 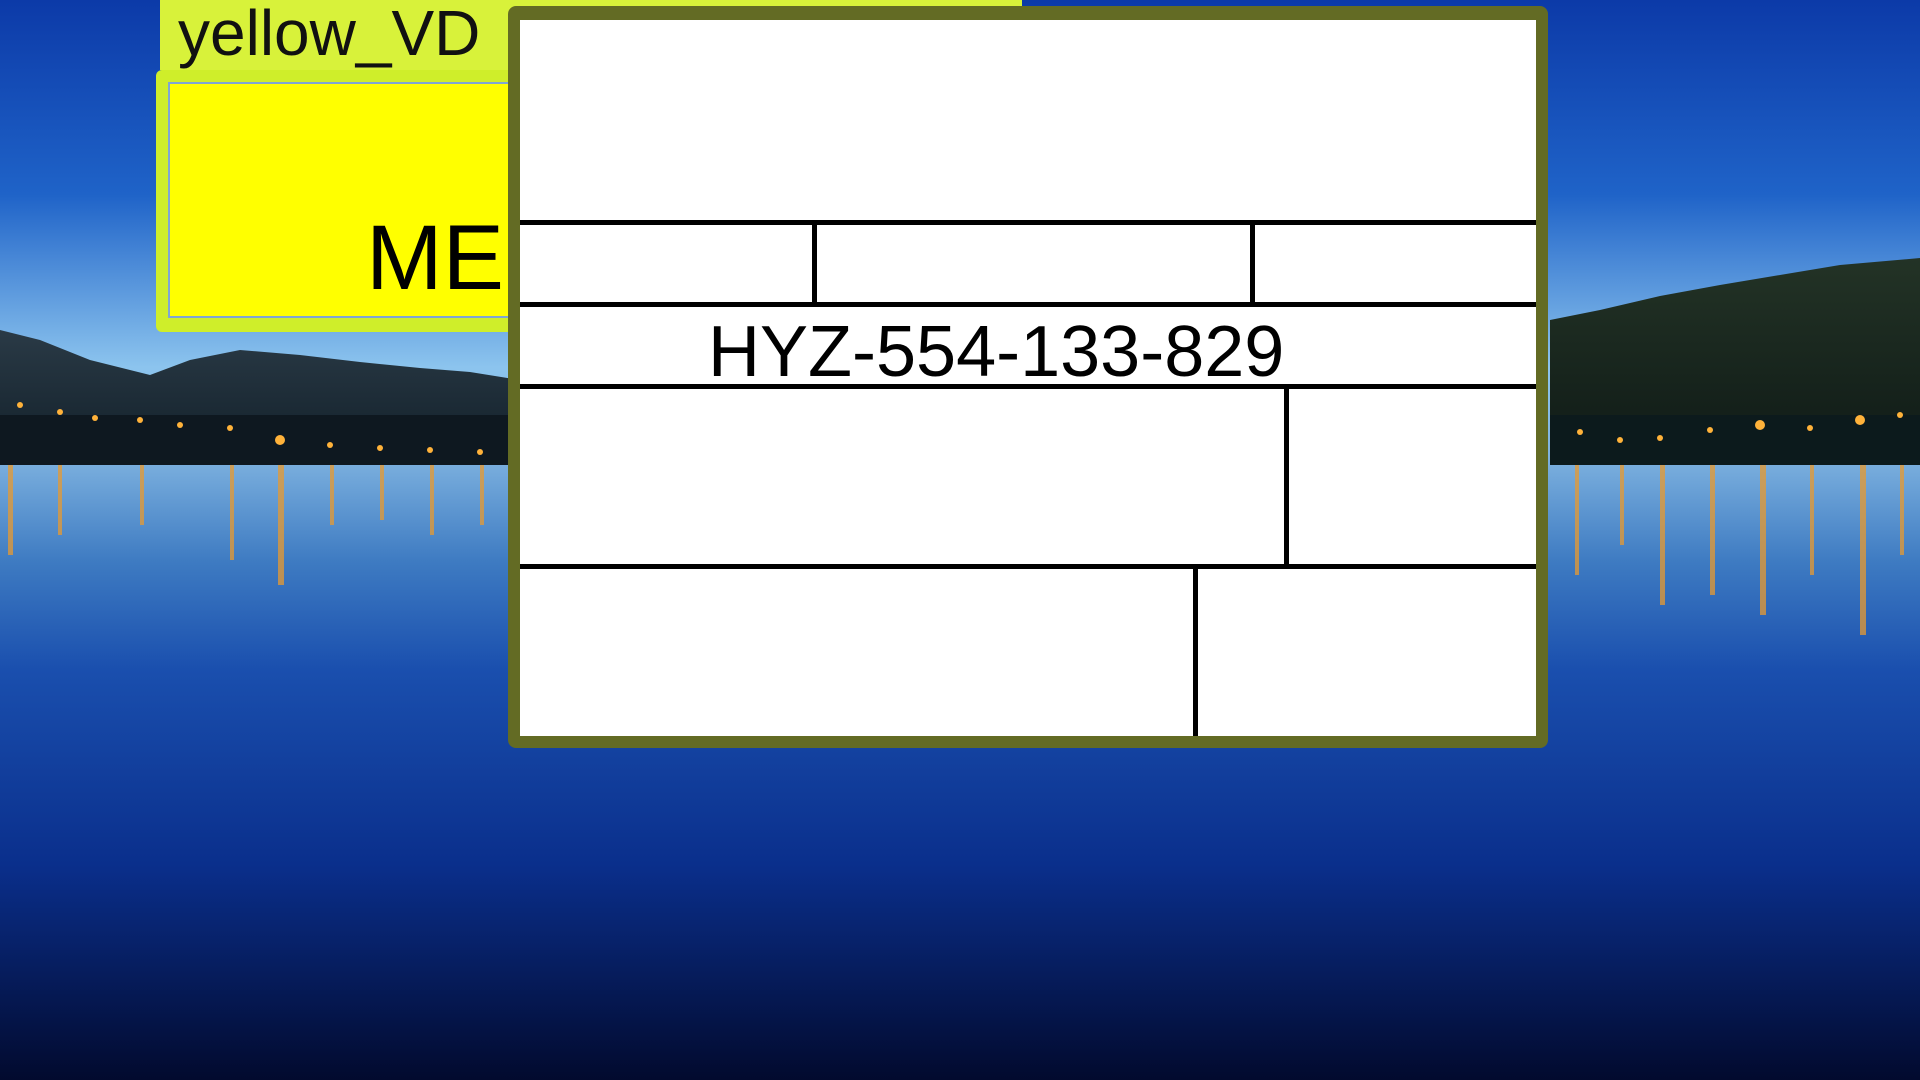 What do you see at coordinates (1395, 263) in the screenshot?
I see `form-cell-r2c3` at bounding box center [1395, 263].